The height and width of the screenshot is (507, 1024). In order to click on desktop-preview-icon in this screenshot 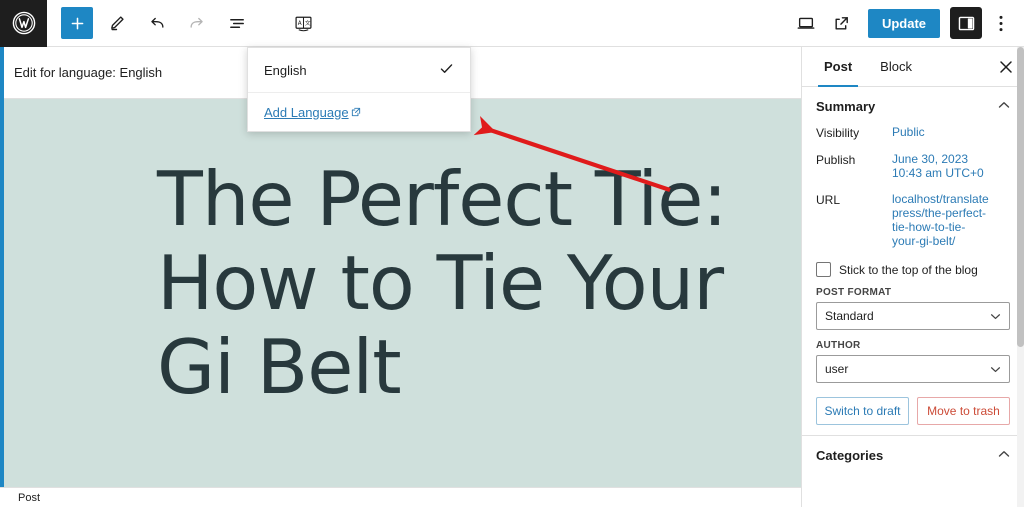, I will do `click(806, 23)`.